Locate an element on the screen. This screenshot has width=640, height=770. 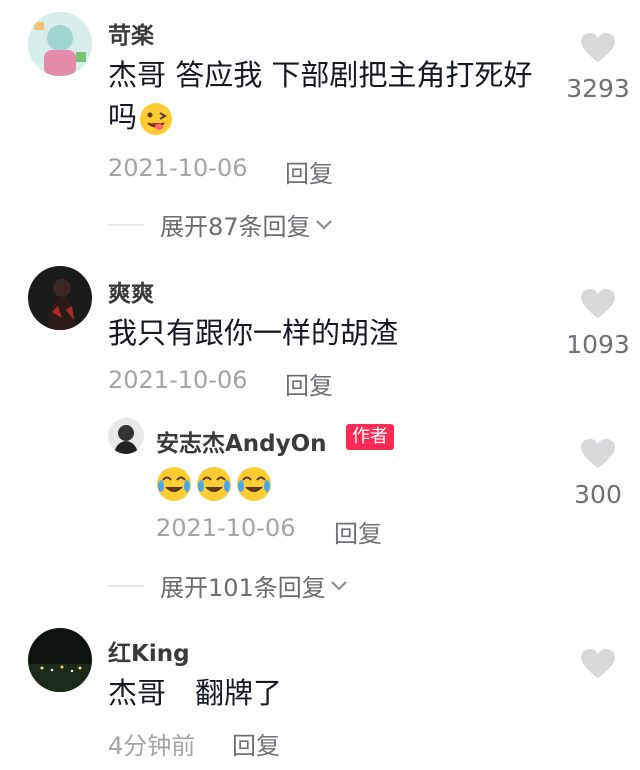
reply-date: 2021-10-06 is located at coordinates (226, 528).